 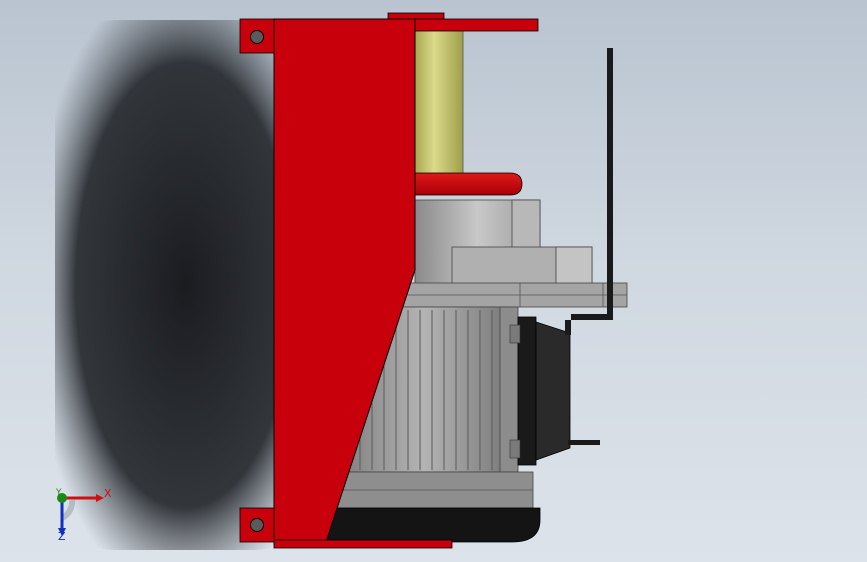 What do you see at coordinates (468, 184) in the screenshot?
I see `red-roller` at bounding box center [468, 184].